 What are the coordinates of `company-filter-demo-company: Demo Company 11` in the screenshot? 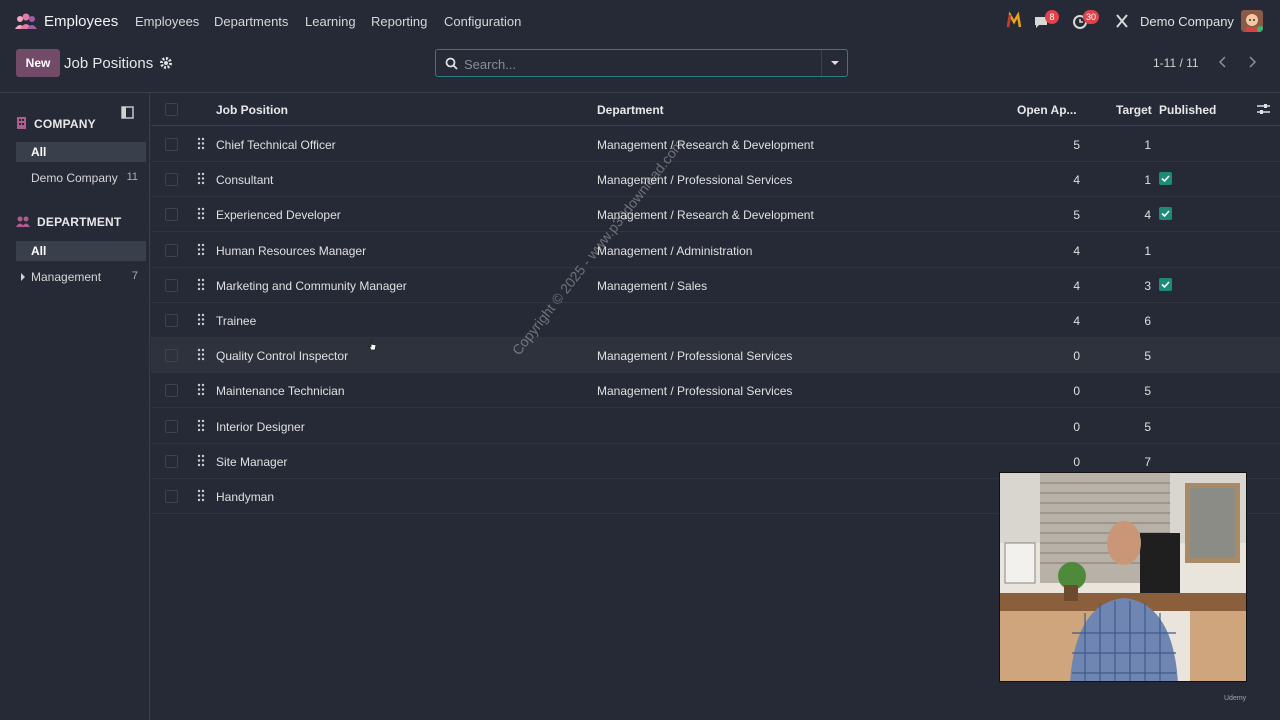 It's located at (81, 178).